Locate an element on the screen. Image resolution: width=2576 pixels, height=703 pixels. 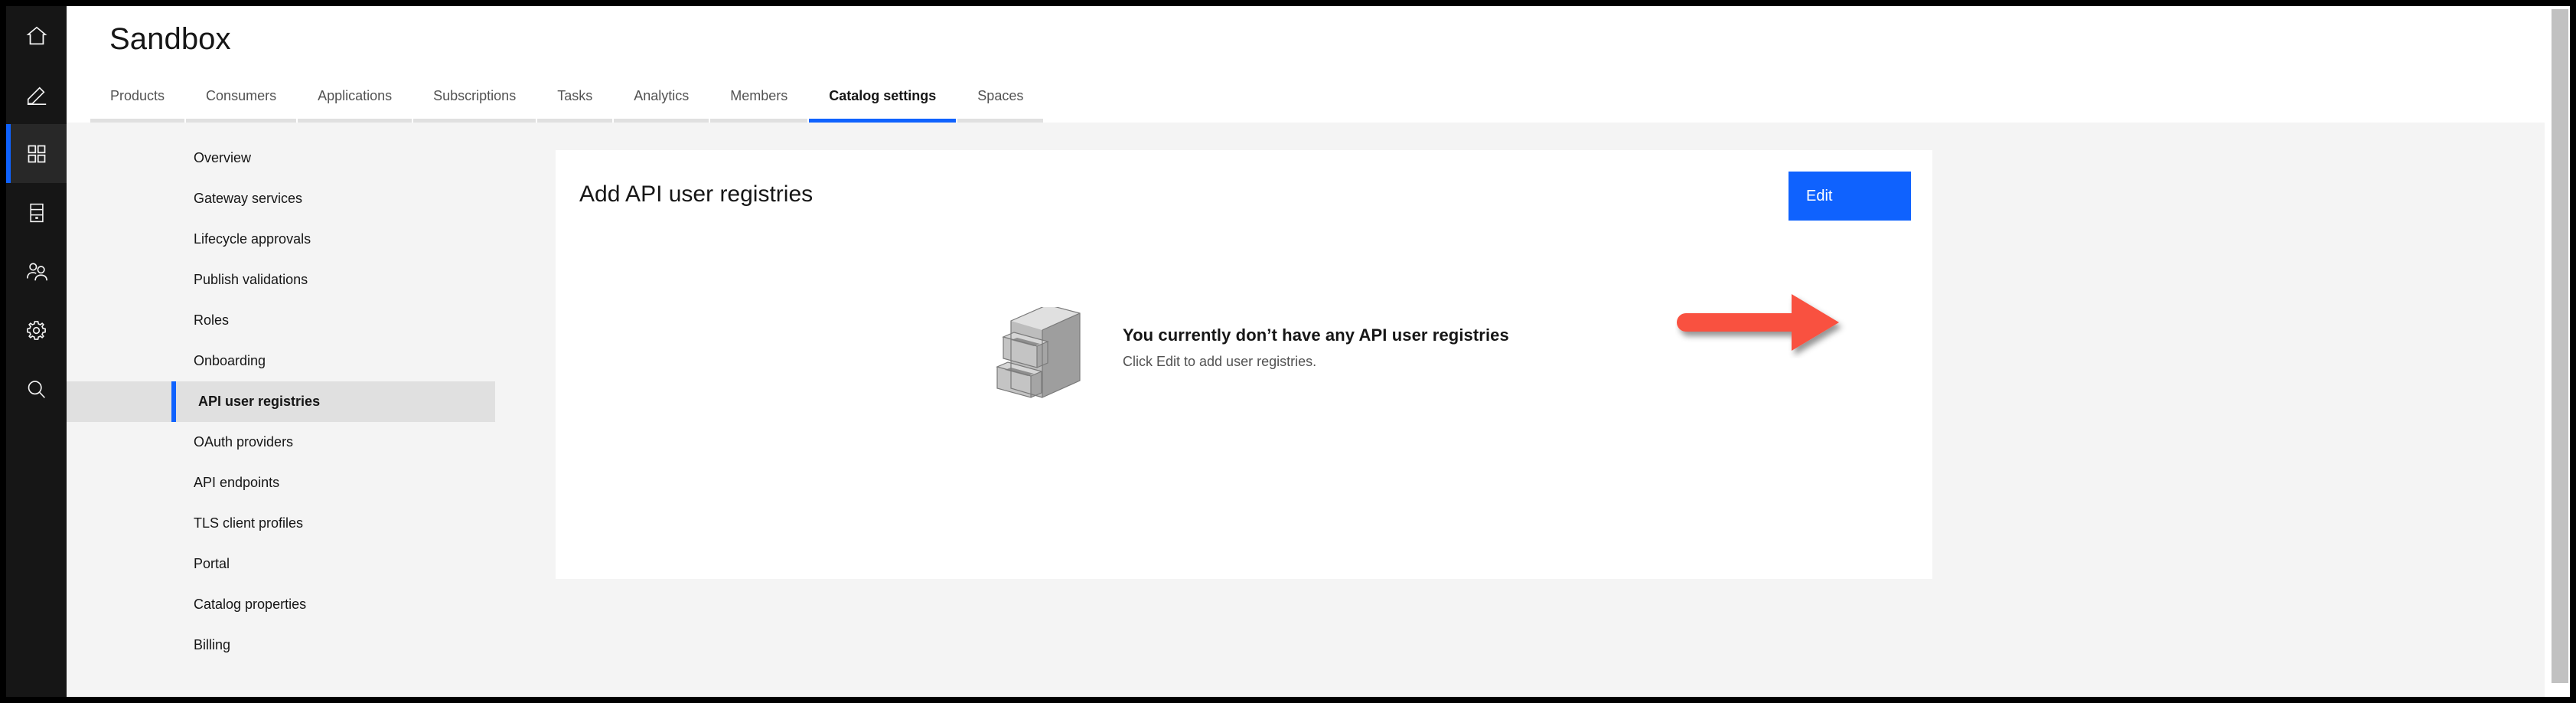
tab-catalog-settings: Catalog settings is located at coordinates (883, 101).